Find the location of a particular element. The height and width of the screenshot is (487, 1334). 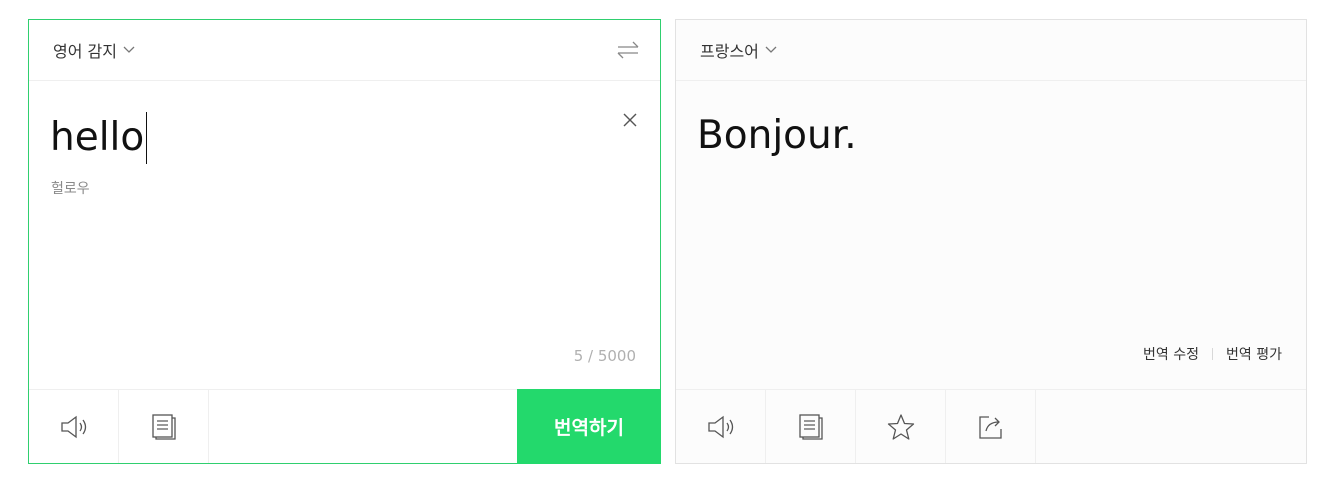

divider is located at coordinates (1213, 354).